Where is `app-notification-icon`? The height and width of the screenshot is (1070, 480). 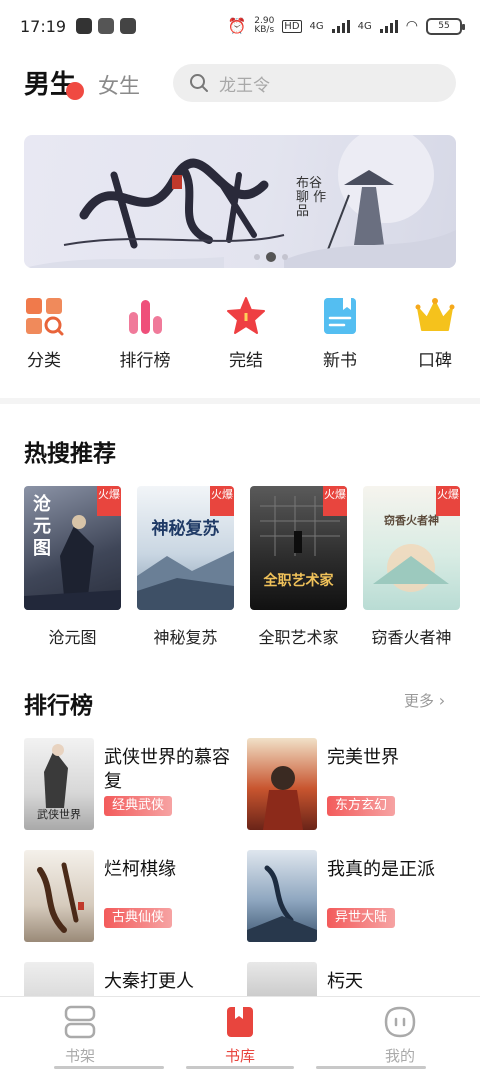
app-notification-icon is located at coordinates (106, 26).